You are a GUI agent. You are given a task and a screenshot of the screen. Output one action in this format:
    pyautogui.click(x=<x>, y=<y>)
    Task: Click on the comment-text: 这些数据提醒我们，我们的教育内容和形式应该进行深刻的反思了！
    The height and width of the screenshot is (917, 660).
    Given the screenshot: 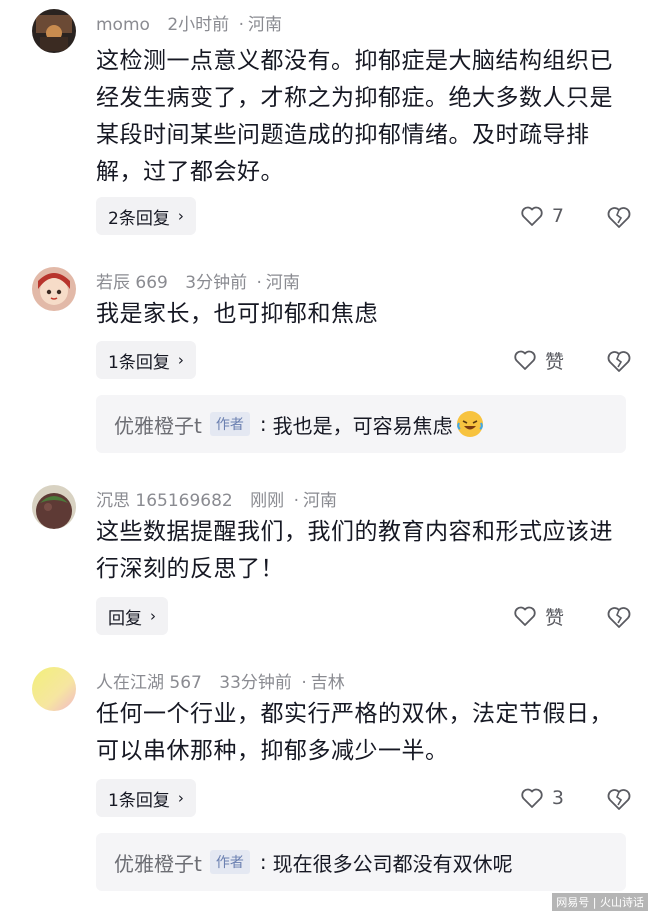 What is the action you would take?
    pyautogui.click(x=354, y=550)
    